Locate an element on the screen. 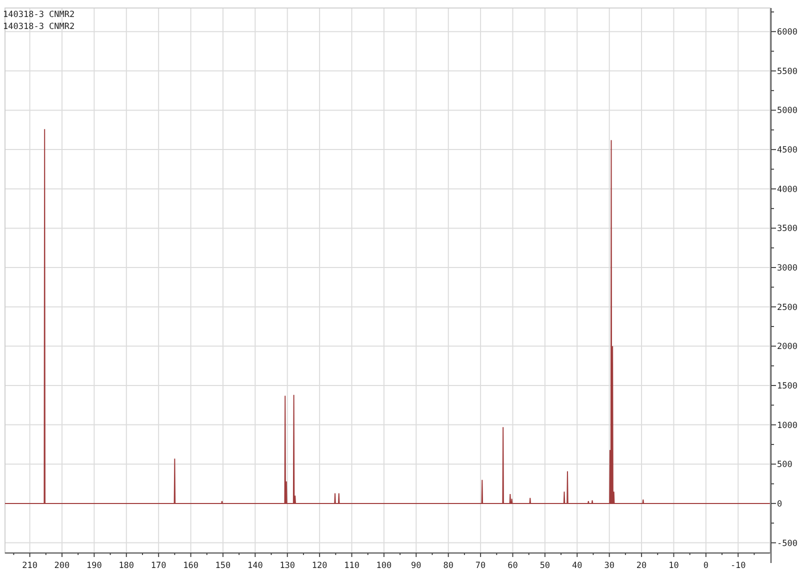 The height and width of the screenshot is (573, 800). axis-tick-label: 130 is located at coordinates (288, 566).